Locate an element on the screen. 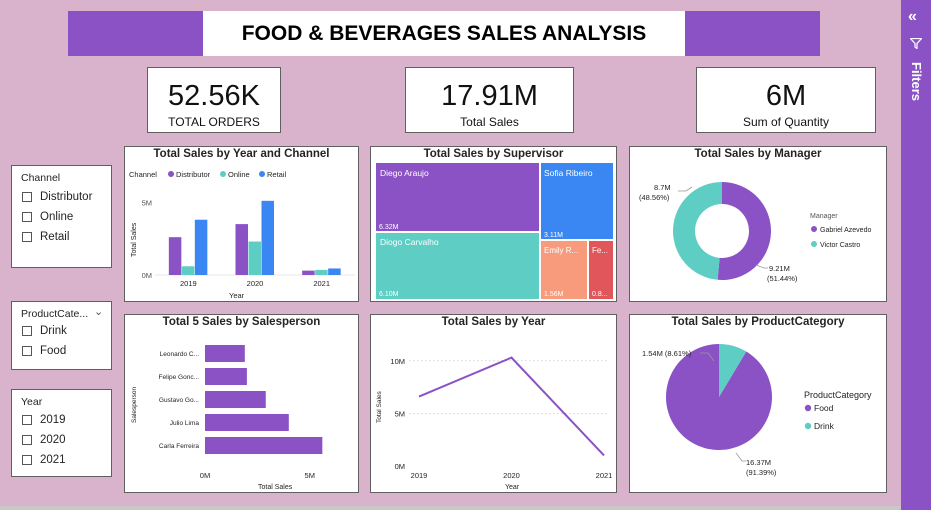 This screenshot has height=510, width=931. donut-slice-victor-castro is located at coordinates (697, 231).